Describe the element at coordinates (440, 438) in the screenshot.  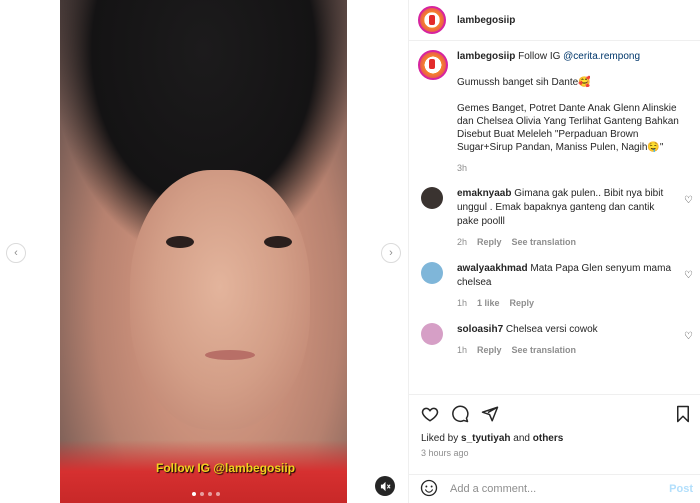
I see `likes-prefix: Liked by` at that location.